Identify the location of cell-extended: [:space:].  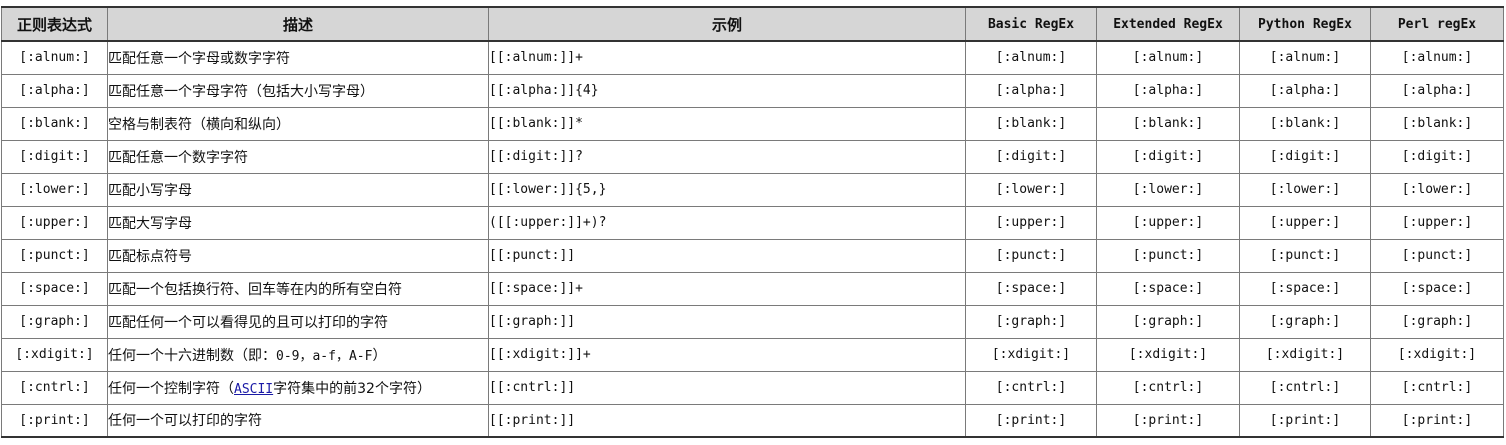
(1168, 288).